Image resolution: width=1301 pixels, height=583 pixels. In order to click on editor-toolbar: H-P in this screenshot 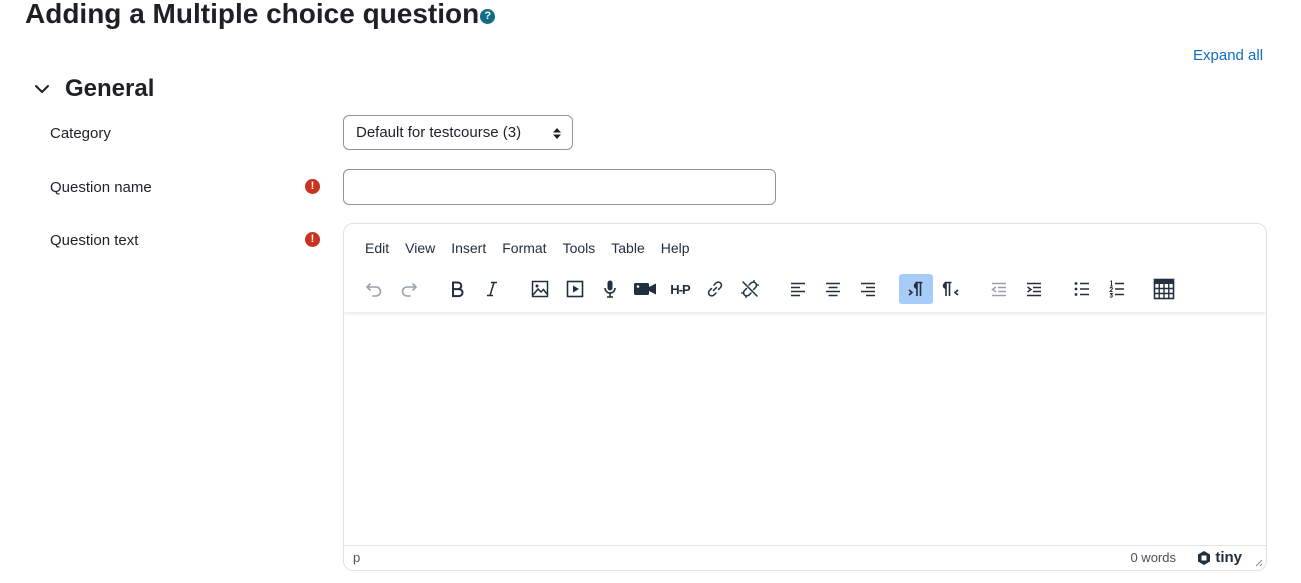, I will do `click(805, 292)`.